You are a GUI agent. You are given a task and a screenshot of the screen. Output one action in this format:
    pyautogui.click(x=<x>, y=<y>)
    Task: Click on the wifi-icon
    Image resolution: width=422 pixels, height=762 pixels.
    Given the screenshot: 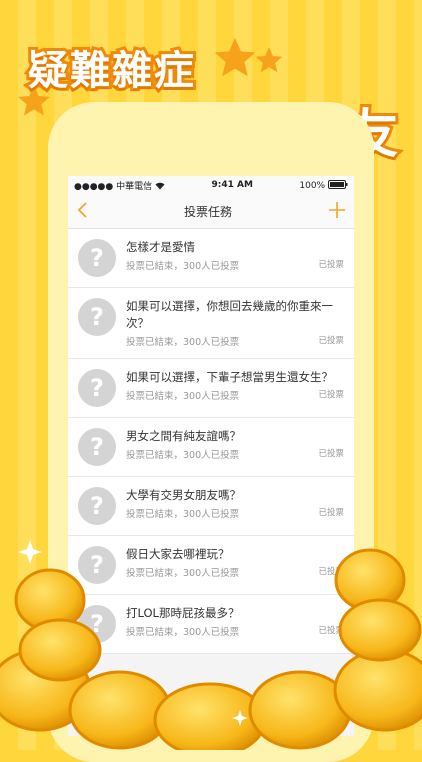 What is the action you would take?
    pyautogui.click(x=160, y=185)
    